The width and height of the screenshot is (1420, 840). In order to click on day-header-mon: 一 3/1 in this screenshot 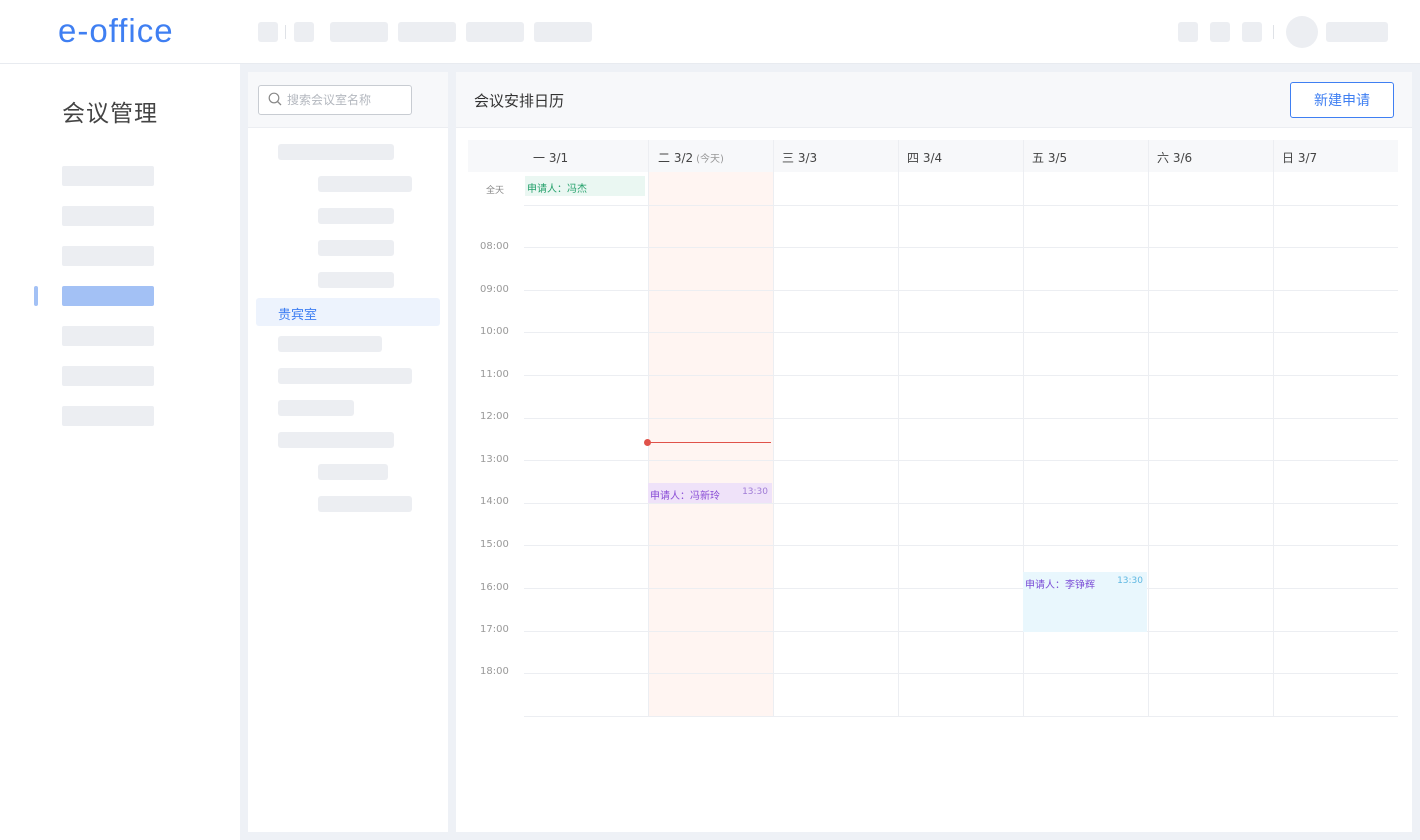, I will do `click(550, 157)`.